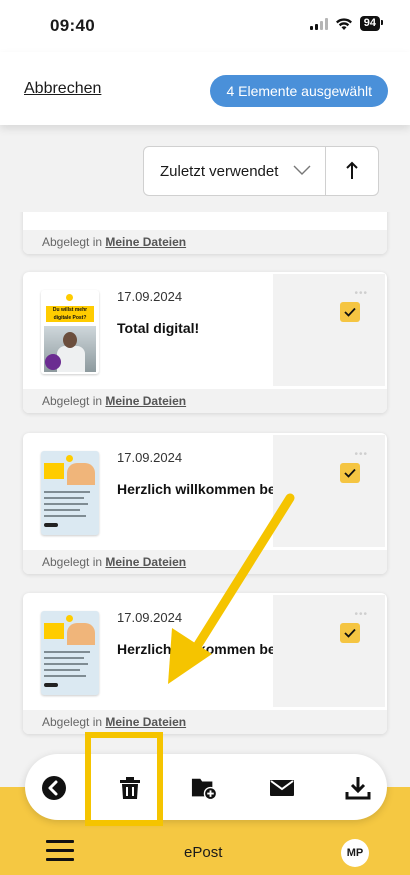  Describe the element at coordinates (203, 852) in the screenshot. I see `app-title: ePost` at that location.